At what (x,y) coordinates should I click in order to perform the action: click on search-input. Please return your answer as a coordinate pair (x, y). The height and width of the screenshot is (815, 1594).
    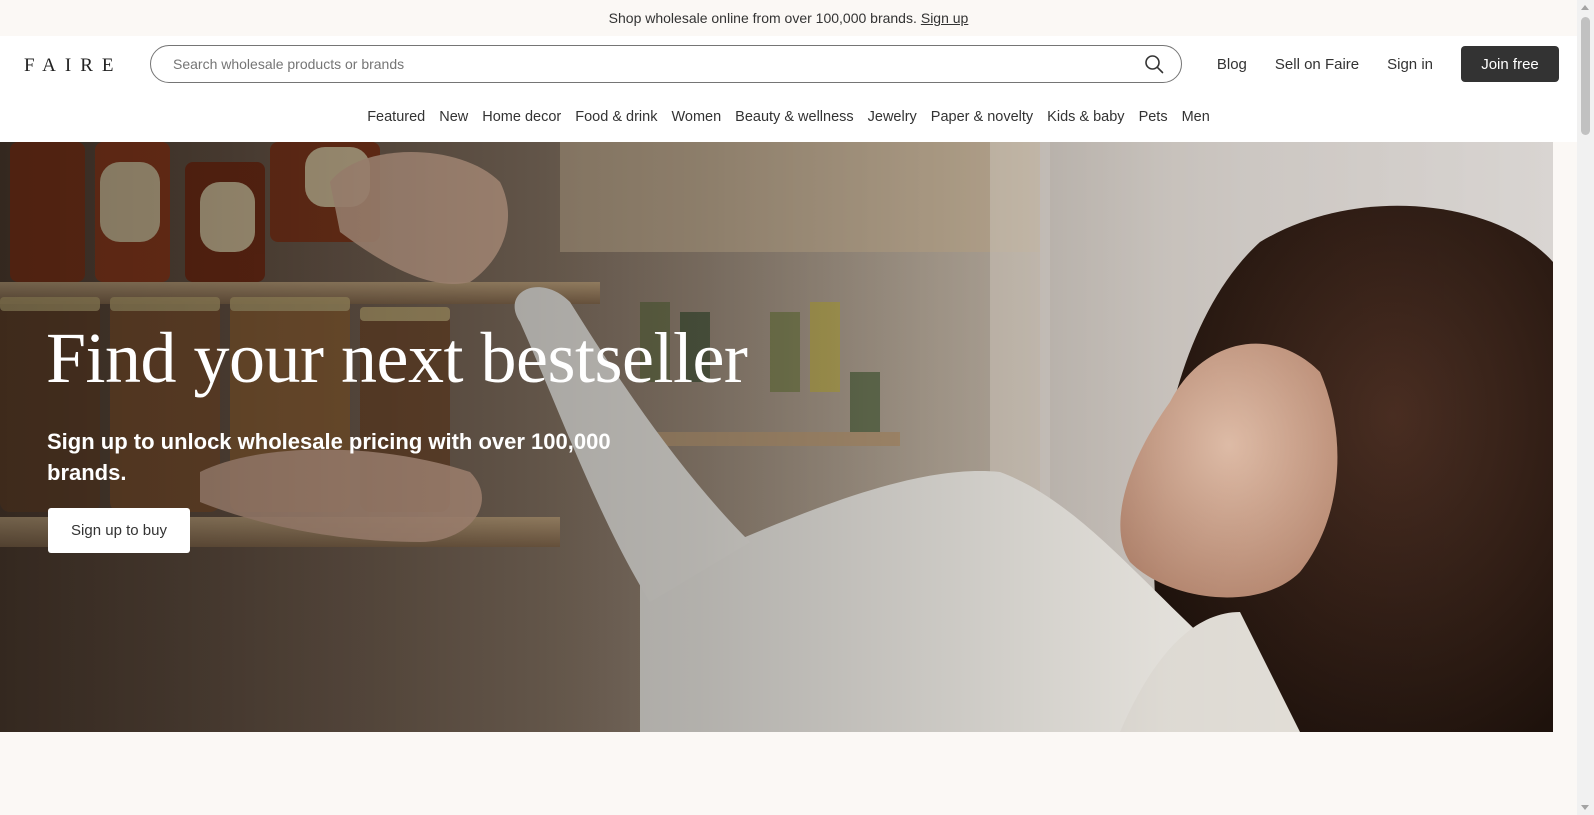
    Looking at the image, I should click on (657, 64).